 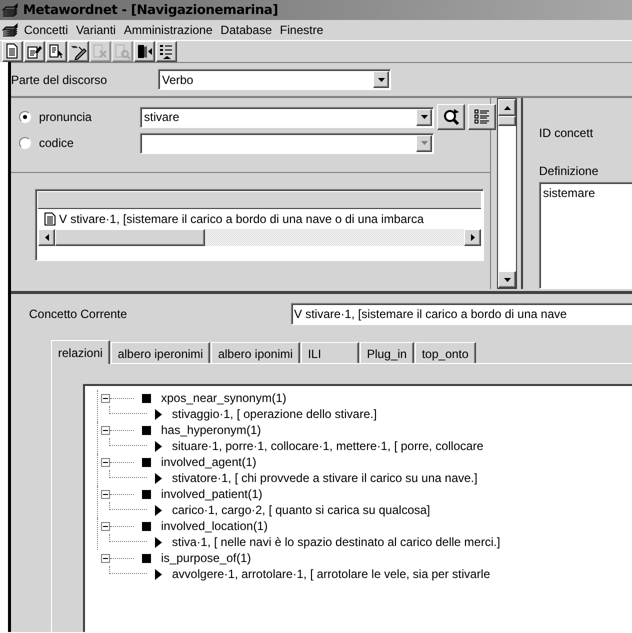 I want to click on field-label: Definizione, so click(x=569, y=171).